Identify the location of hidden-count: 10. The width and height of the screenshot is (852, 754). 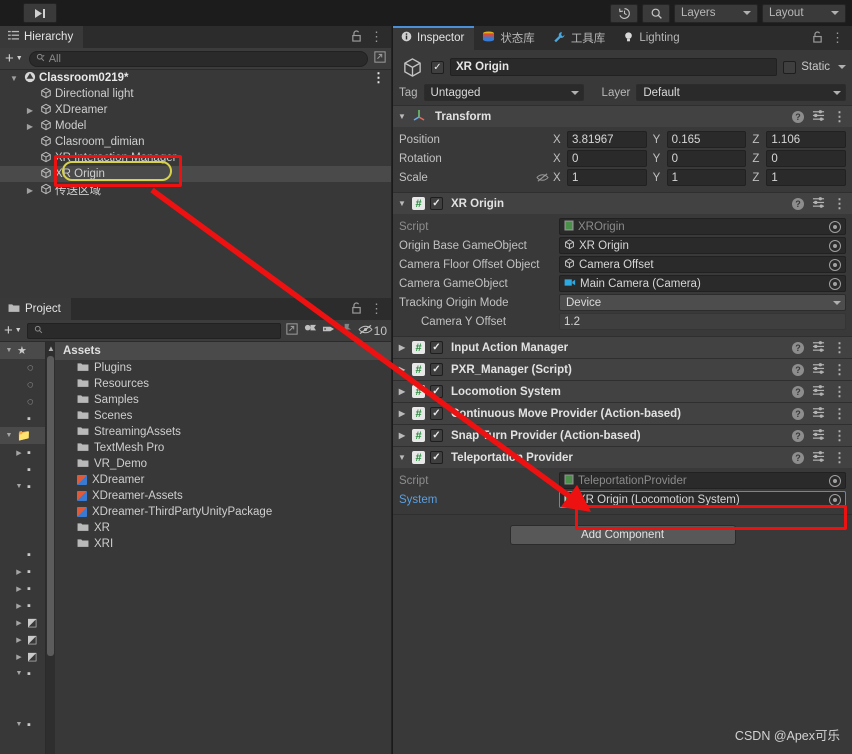
(372, 331).